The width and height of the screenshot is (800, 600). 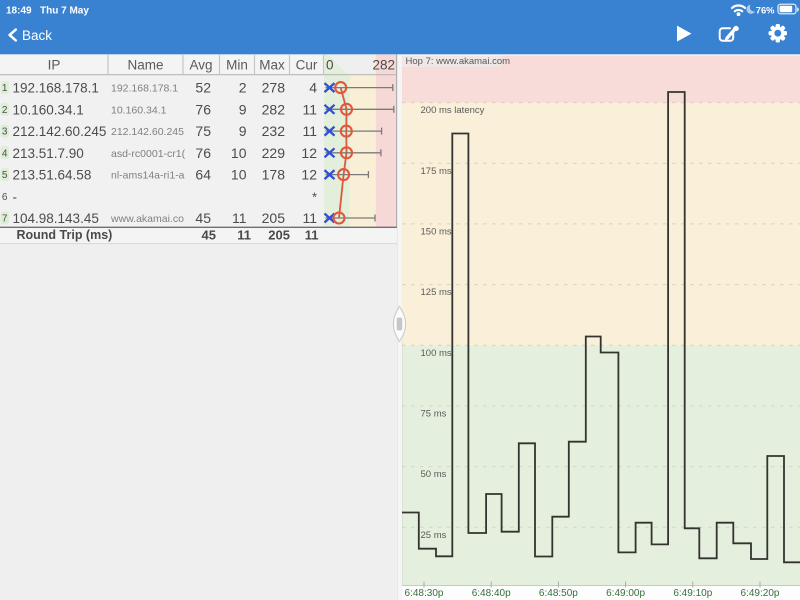 I want to click on svg-text: Avg, so click(x=200, y=65).